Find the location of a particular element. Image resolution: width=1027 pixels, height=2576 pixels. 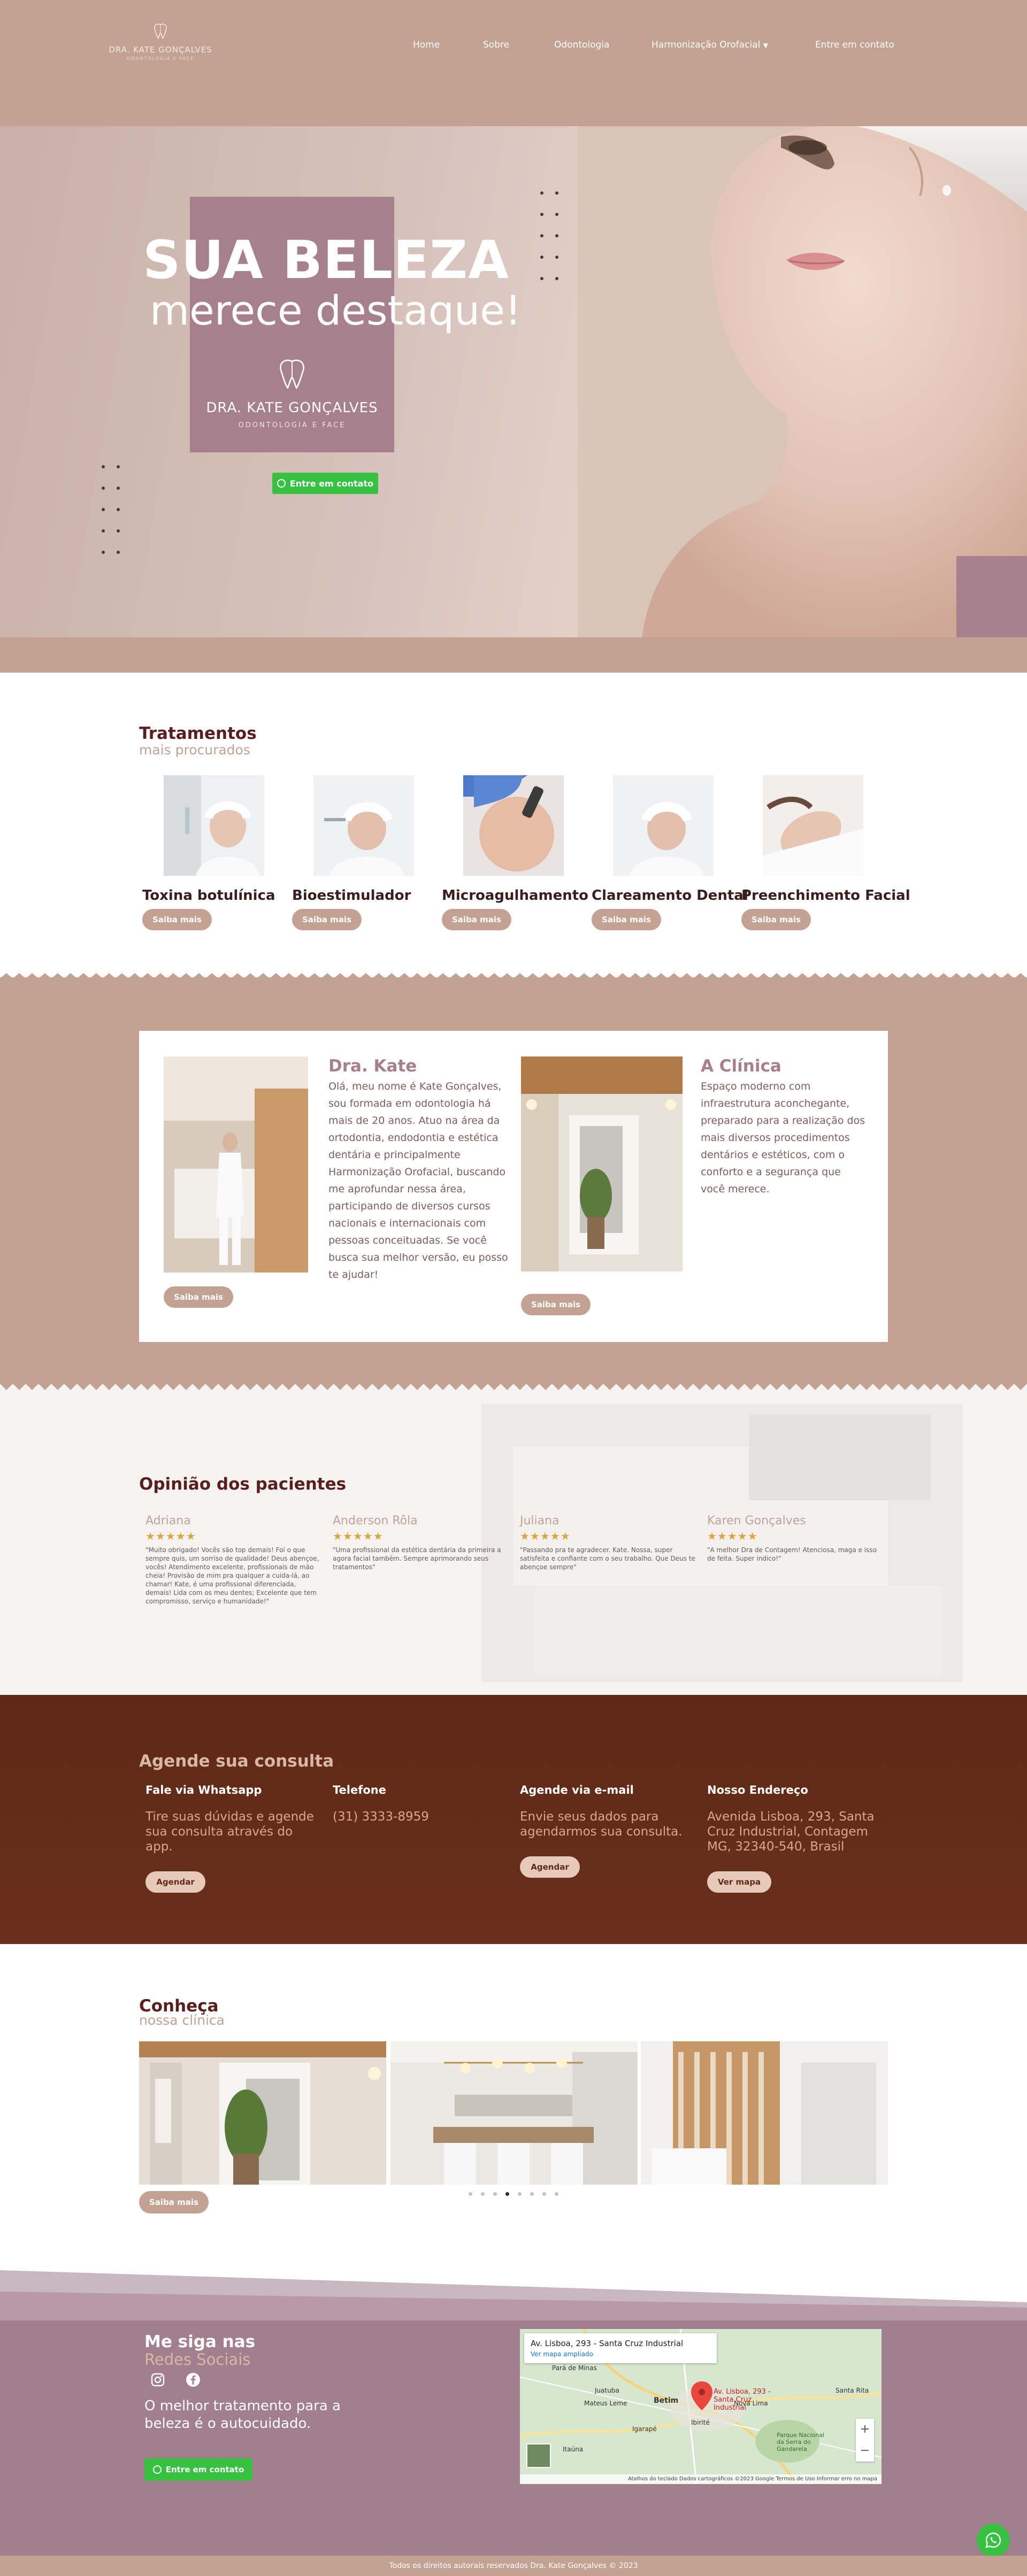

review-name: Karen Gonçalves is located at coordinates (756, 1521).